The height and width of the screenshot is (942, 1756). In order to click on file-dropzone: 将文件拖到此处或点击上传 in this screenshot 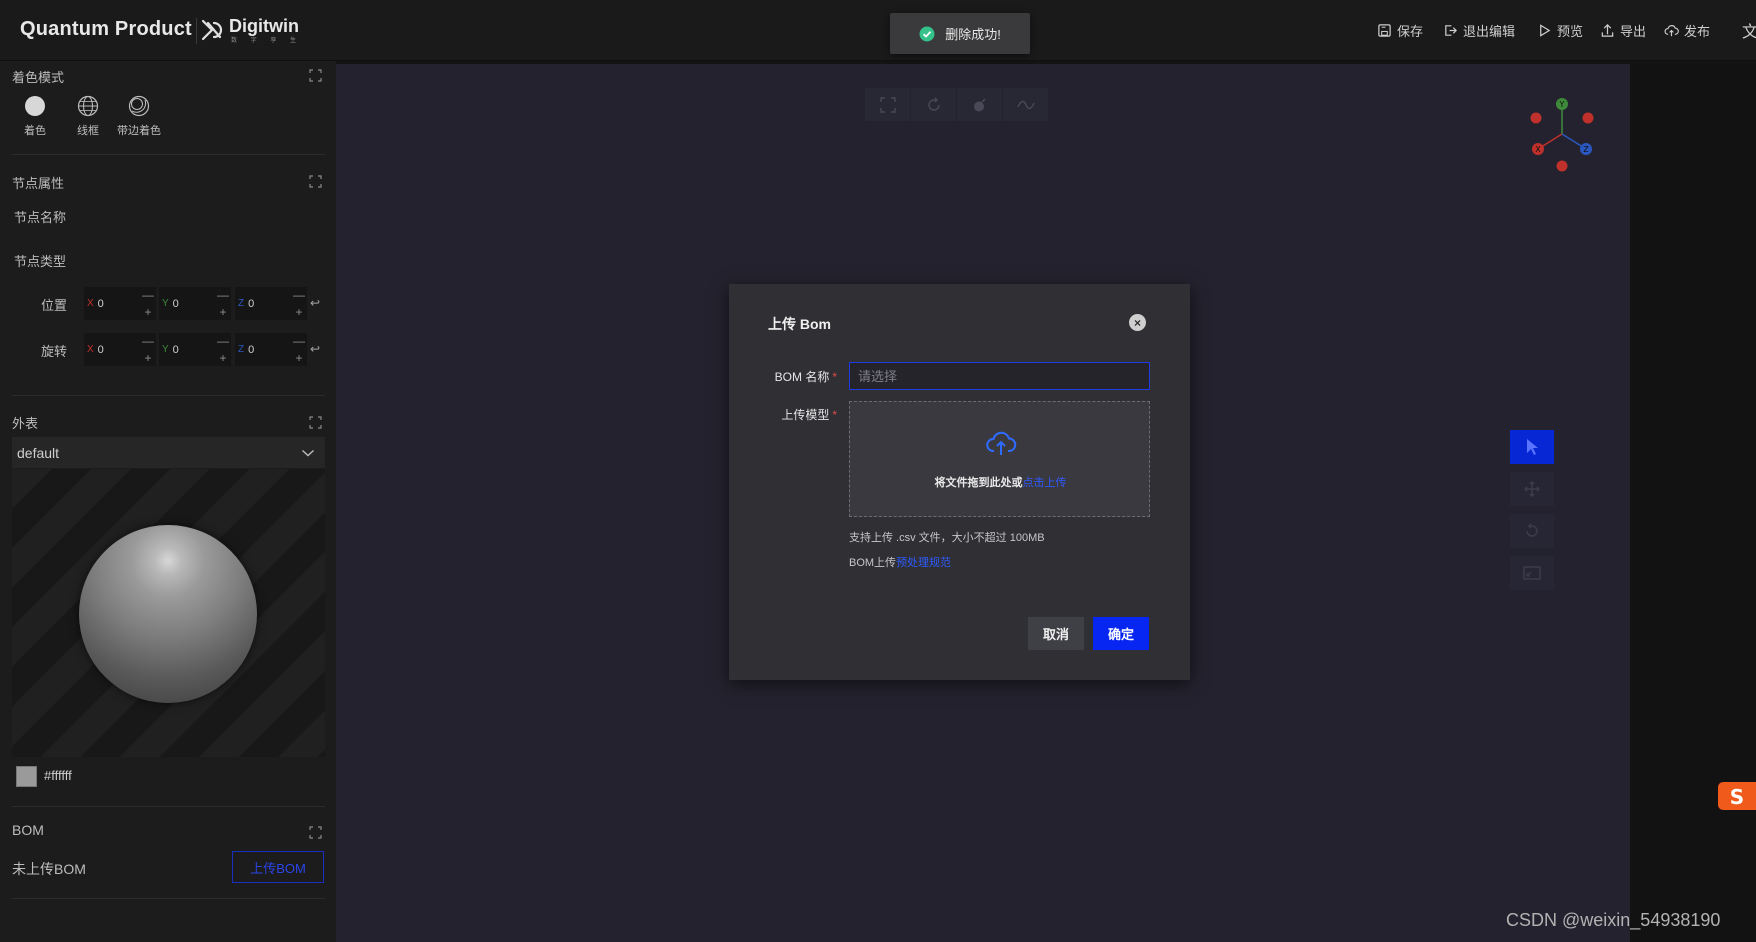, I will do `click(999, 459)`.